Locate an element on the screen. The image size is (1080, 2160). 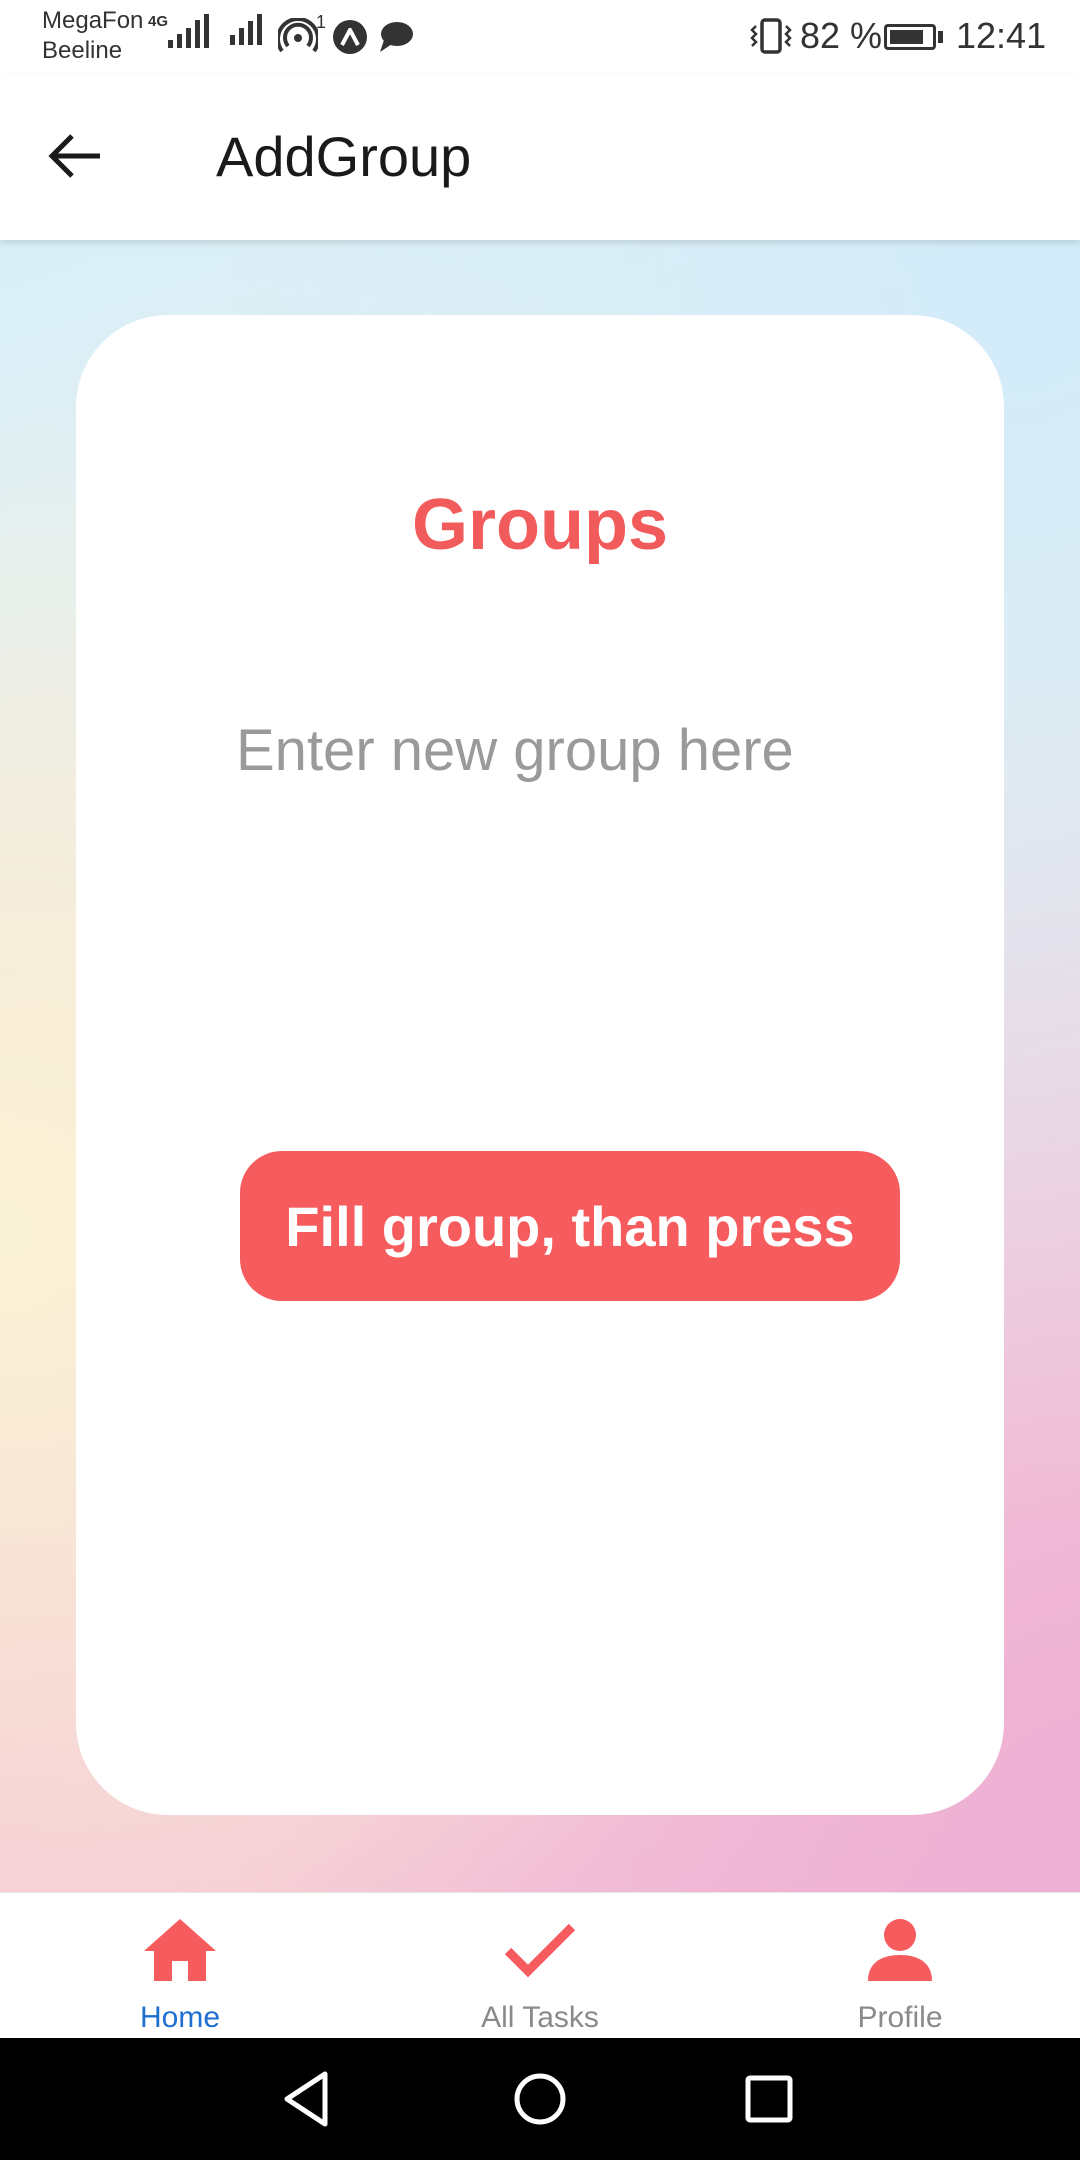
hotspot-icon is located at coordinates (298, 35).